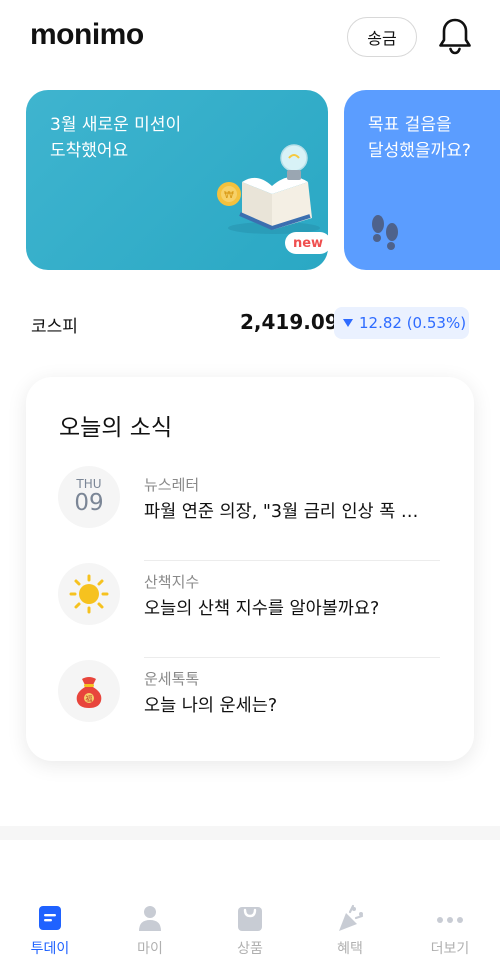 Image resolution: width=500 pixels, height=958 pixels. I want to click on tab-today: 투데이, so click(50, 931).